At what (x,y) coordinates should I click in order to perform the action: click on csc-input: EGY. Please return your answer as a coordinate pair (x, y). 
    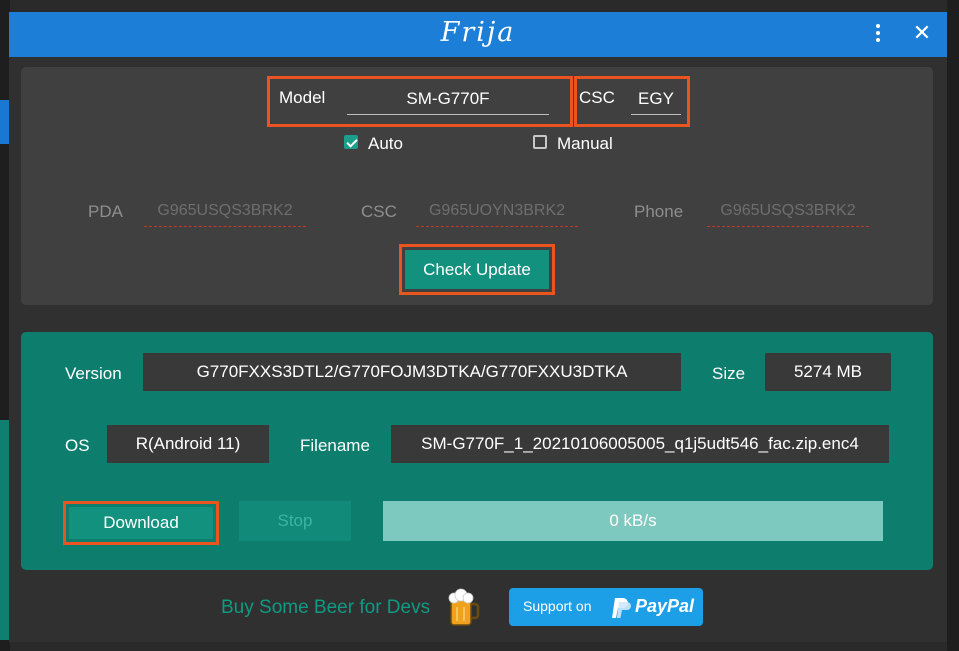
    Looking at the image, I should click on (656, 102).